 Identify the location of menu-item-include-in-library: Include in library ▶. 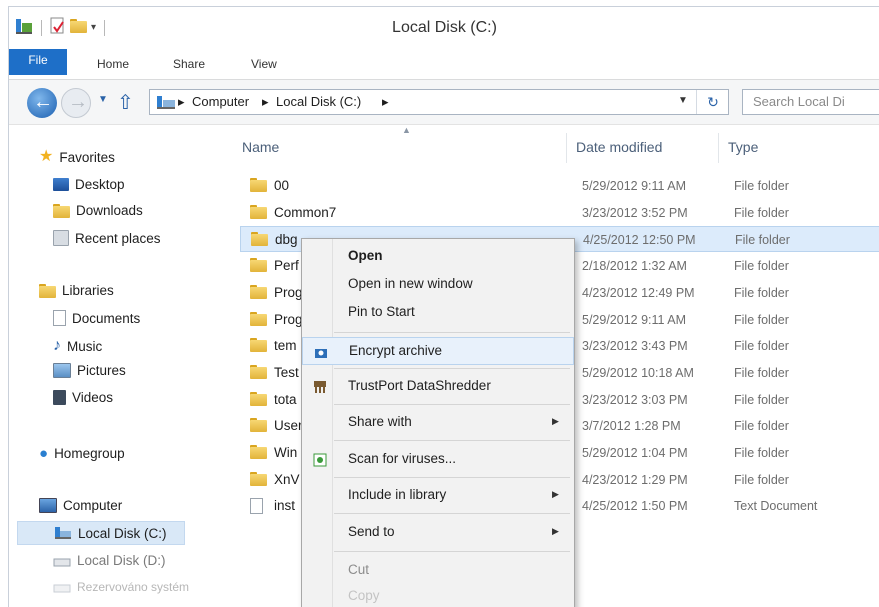
(438, 496).